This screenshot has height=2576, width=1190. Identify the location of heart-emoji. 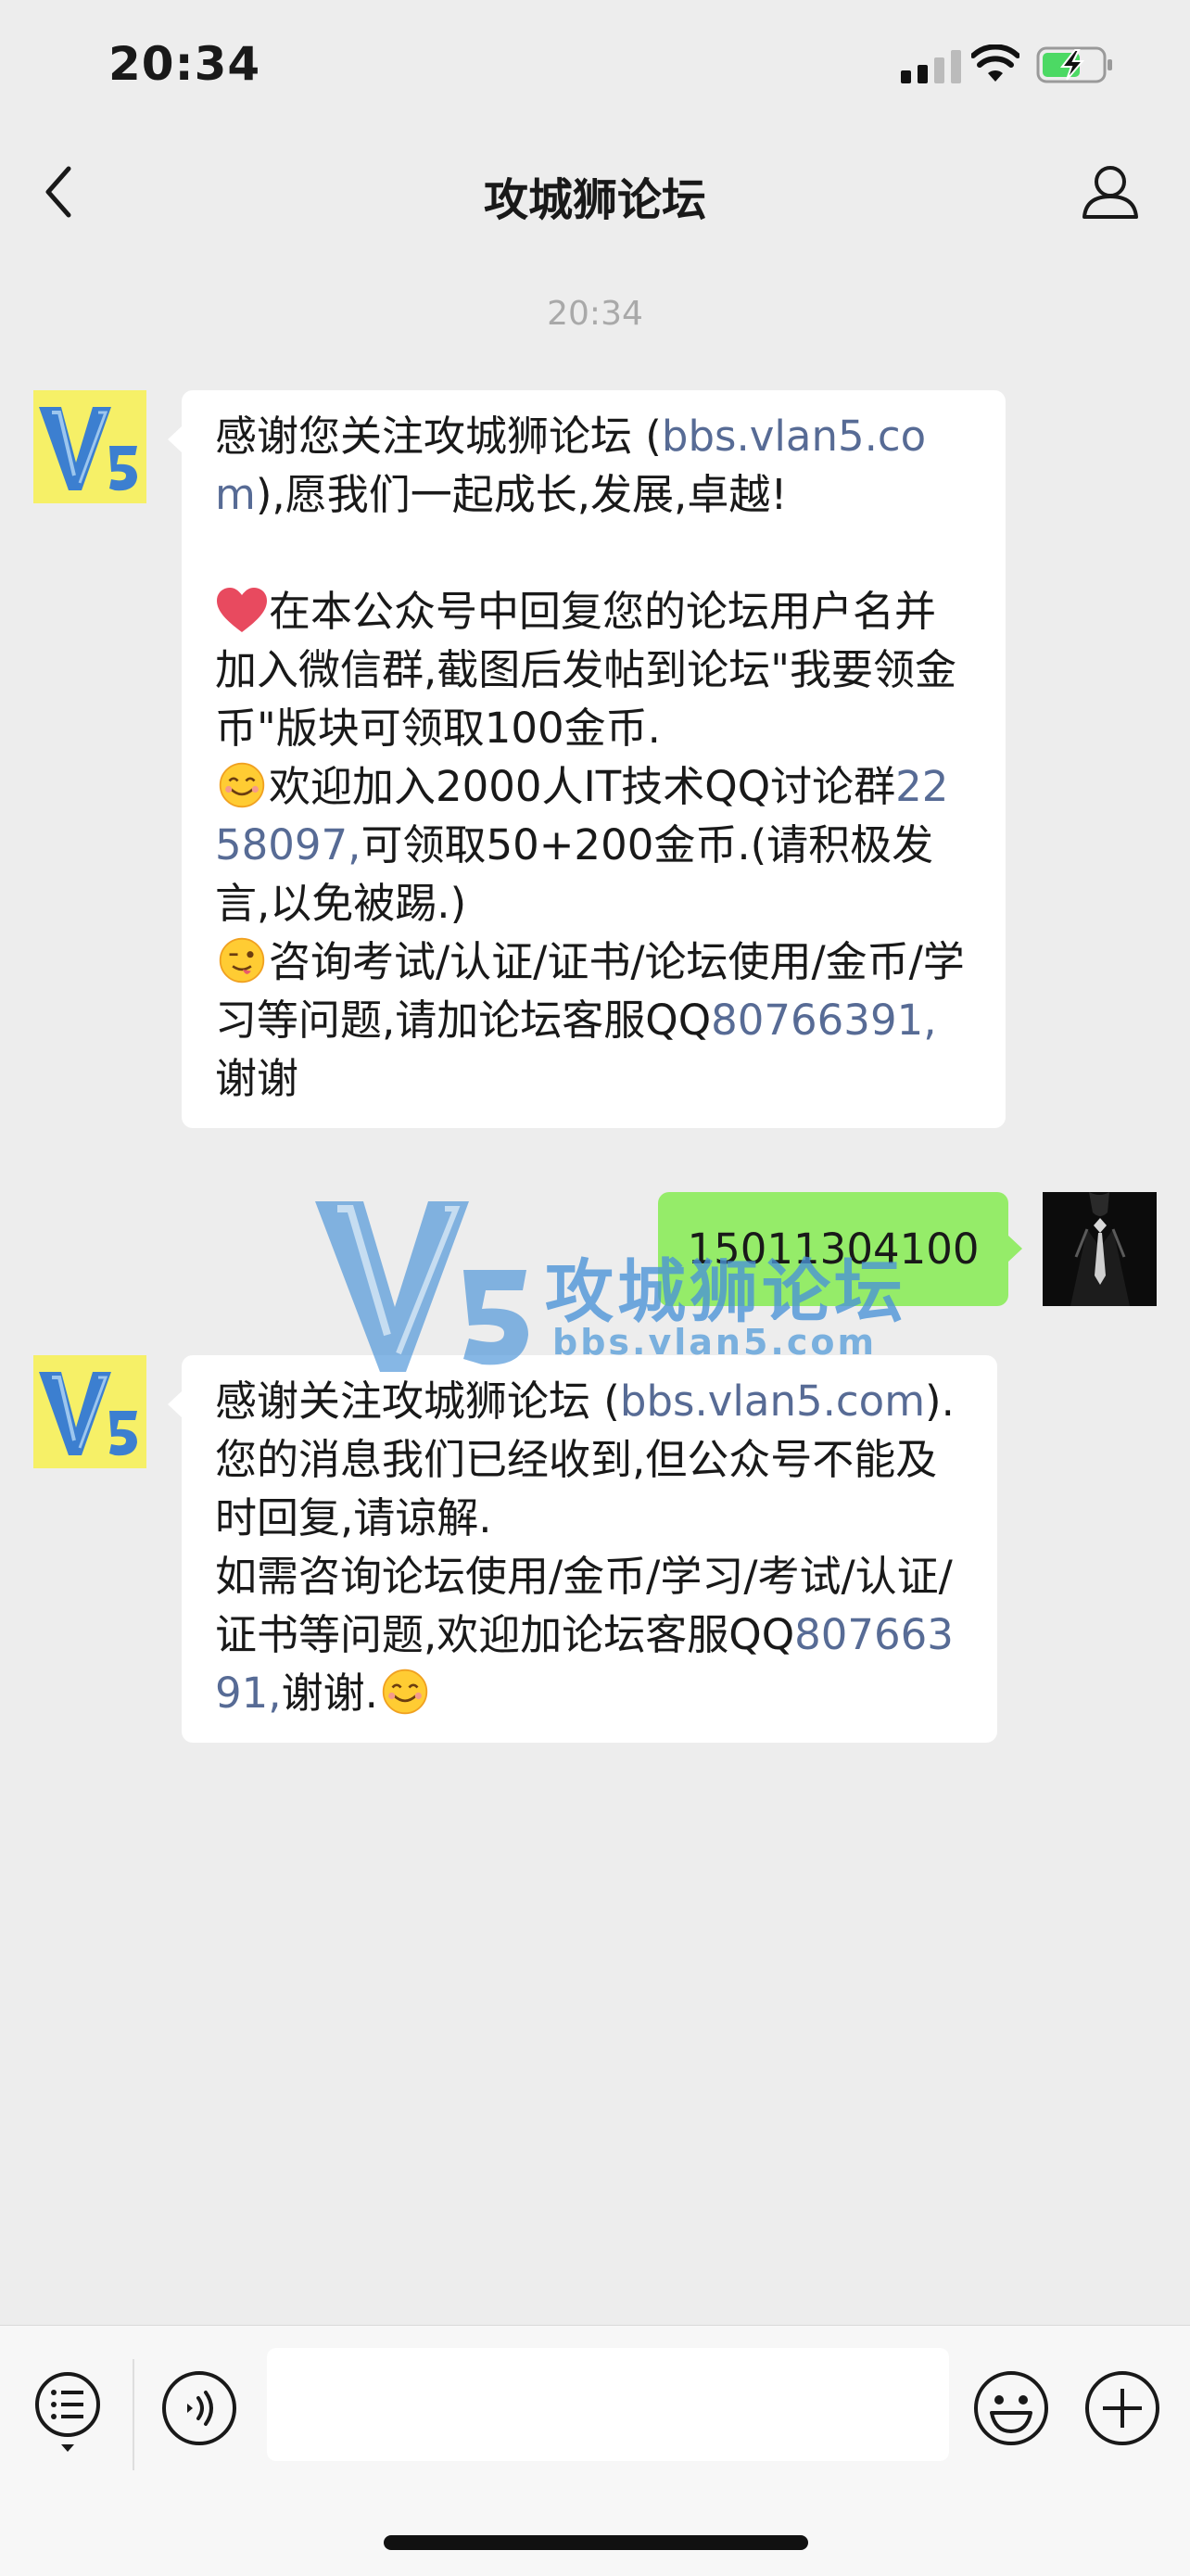
(242, 610).